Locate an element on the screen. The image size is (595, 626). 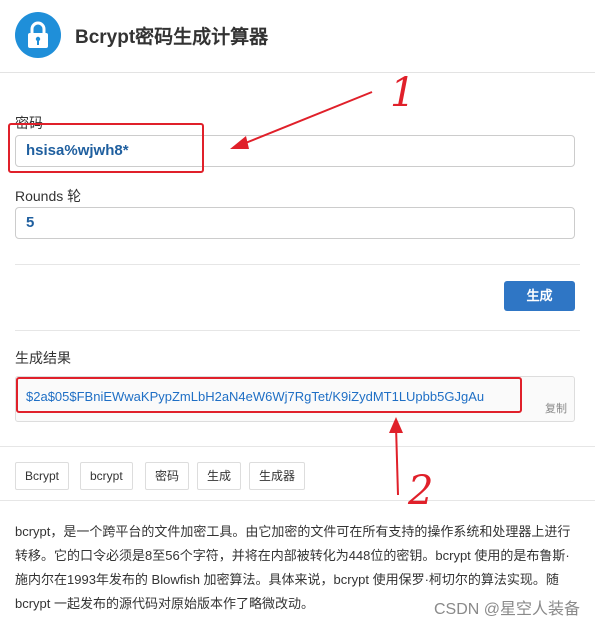
annotation-number-2: 2 is located at coordinates (421, 491).